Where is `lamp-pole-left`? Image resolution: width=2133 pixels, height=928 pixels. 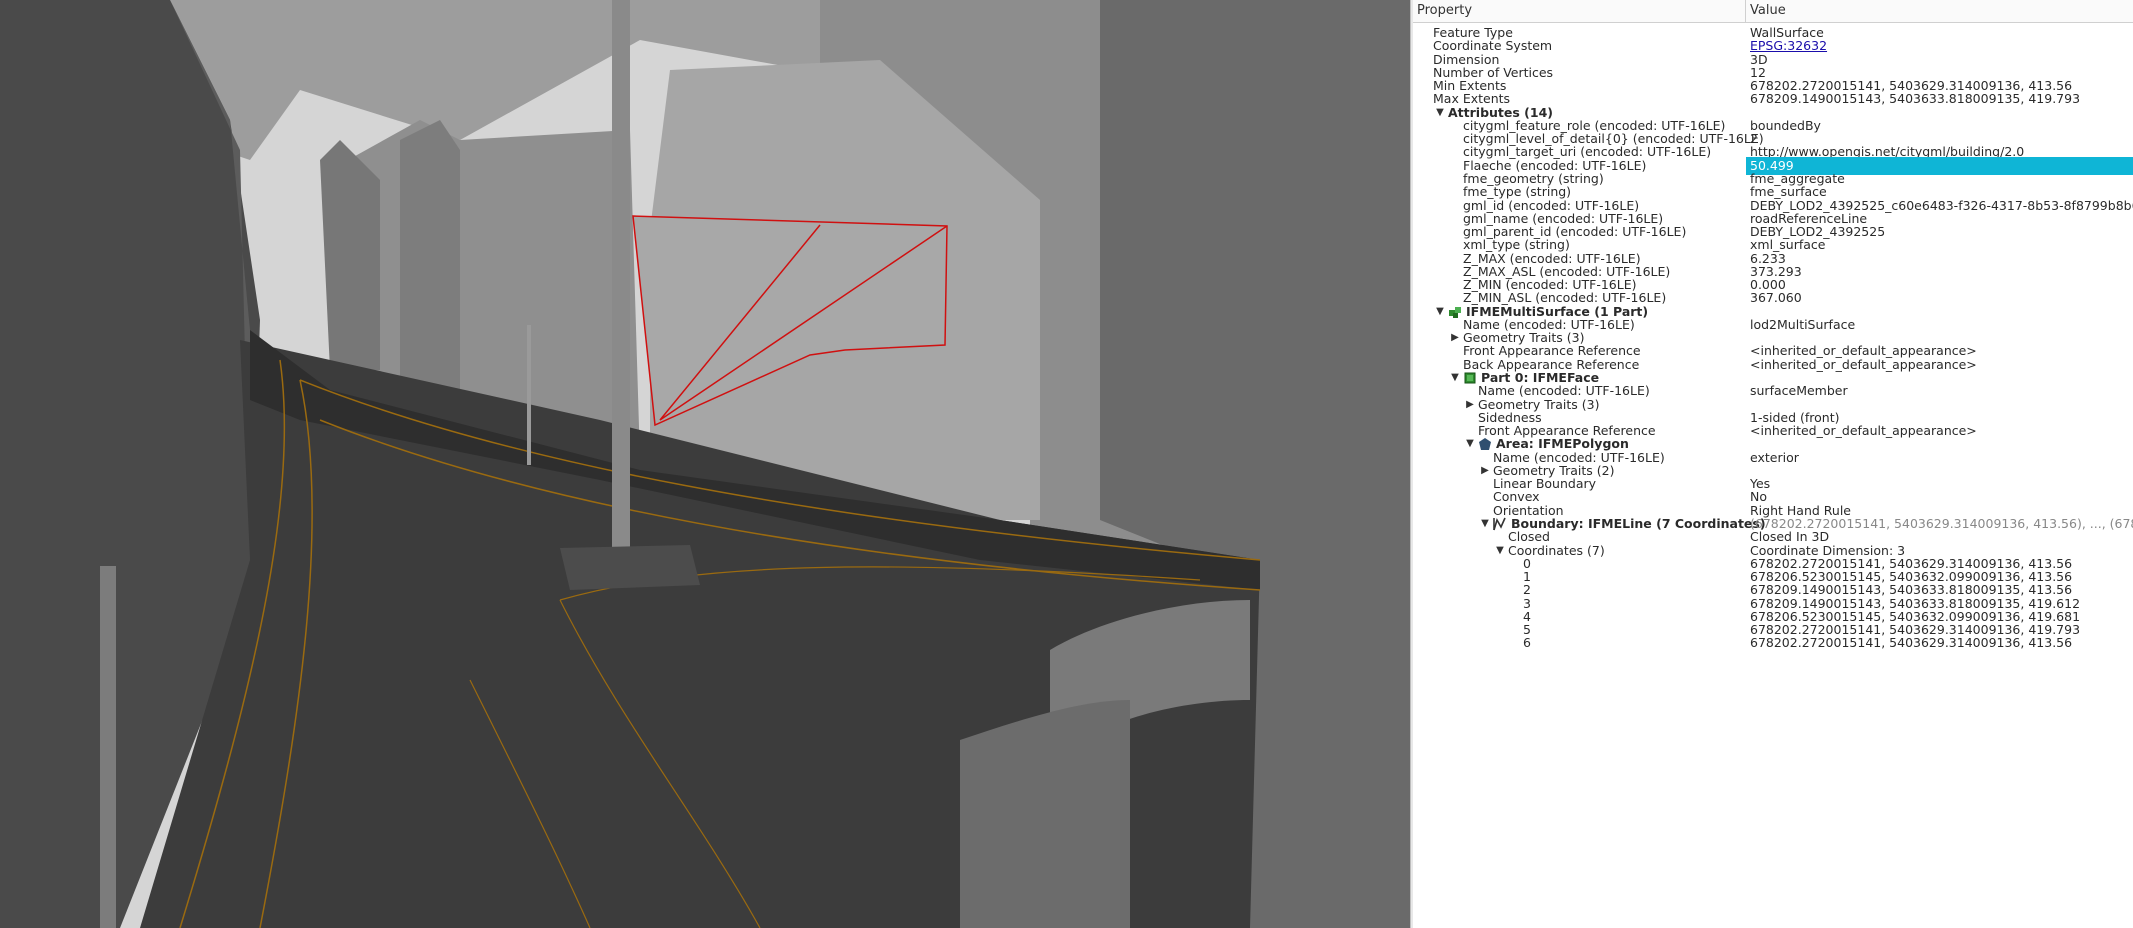 lamp-pole-left is located at coordinates (108, 747).